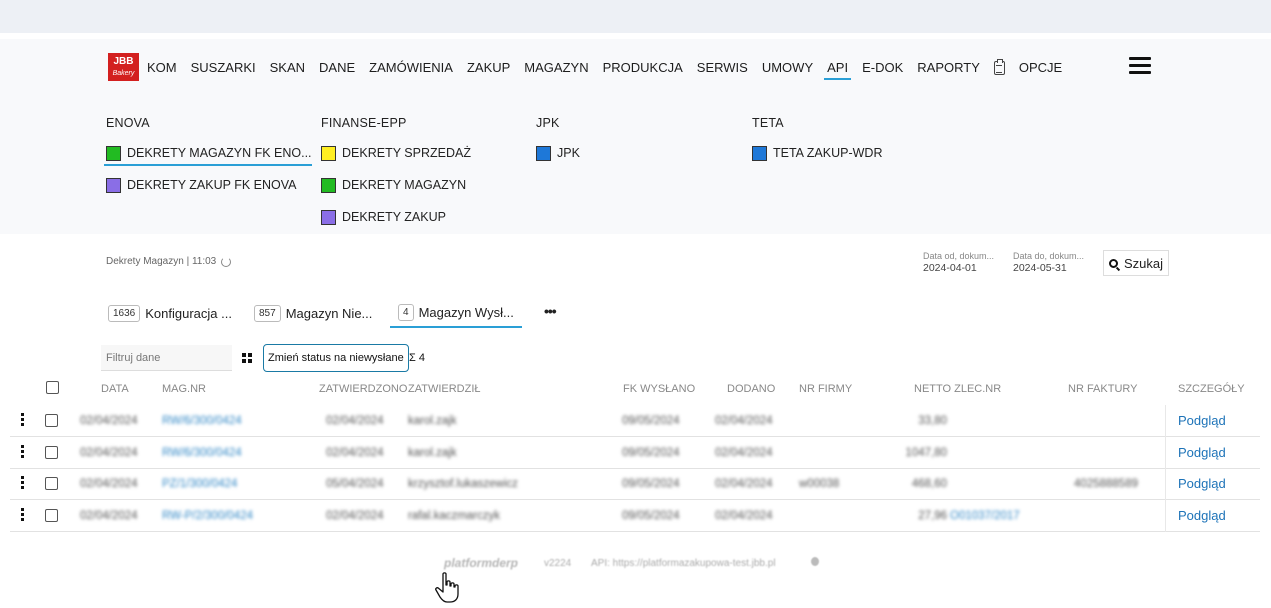 The width and height of the screenshot is (1271, 608). I want to click on cell-zlec-nr: O01037/2017, so click(985, 516).